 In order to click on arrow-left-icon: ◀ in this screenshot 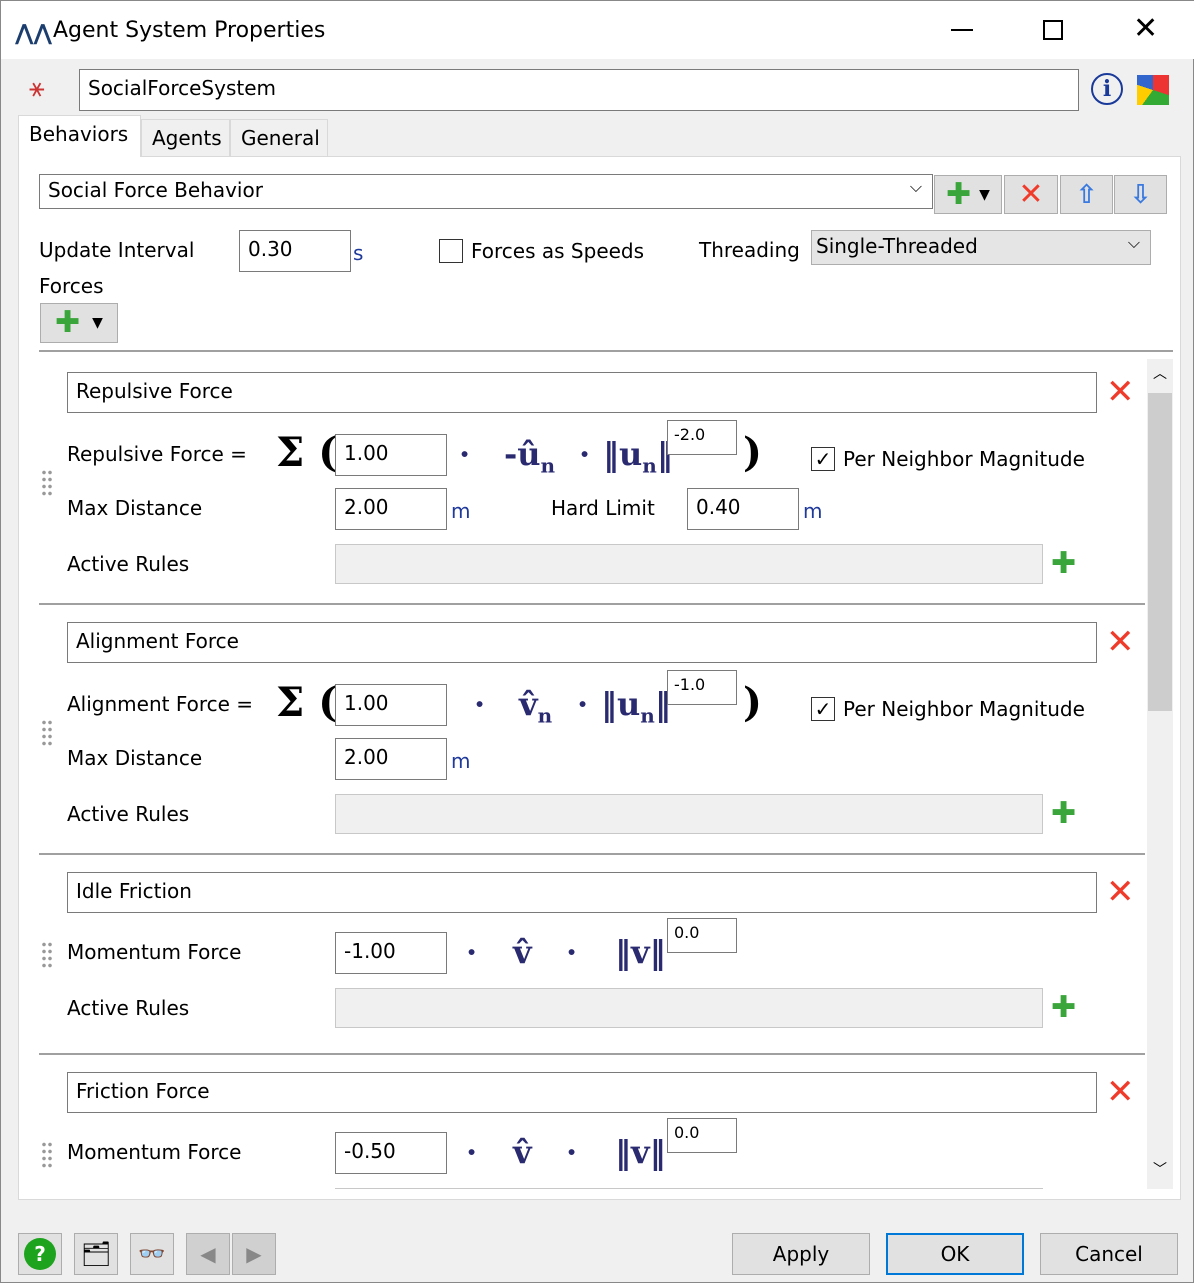, I will do `click(208, 1254)`.